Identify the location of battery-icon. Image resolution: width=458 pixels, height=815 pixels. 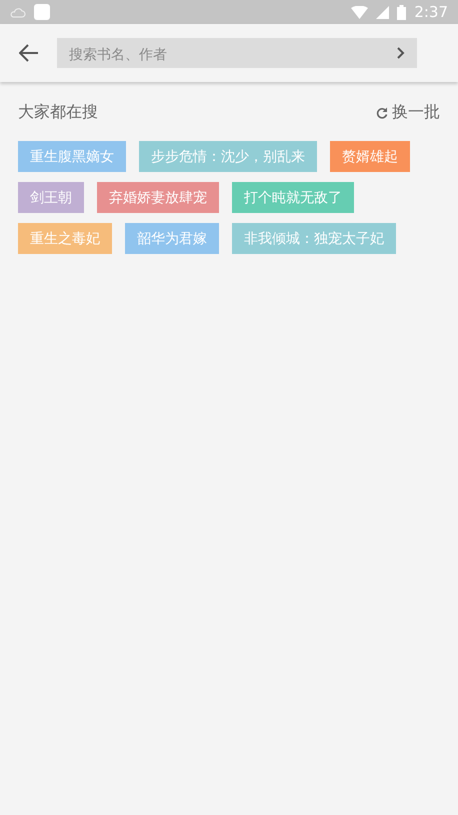
(401, 12).